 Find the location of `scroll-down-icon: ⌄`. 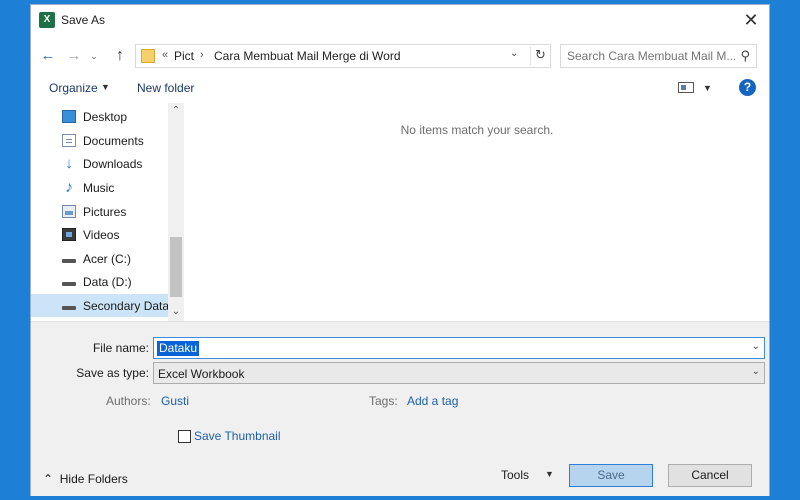

scroll-down-icon: ⌄ is located at coordinates (176, 311).